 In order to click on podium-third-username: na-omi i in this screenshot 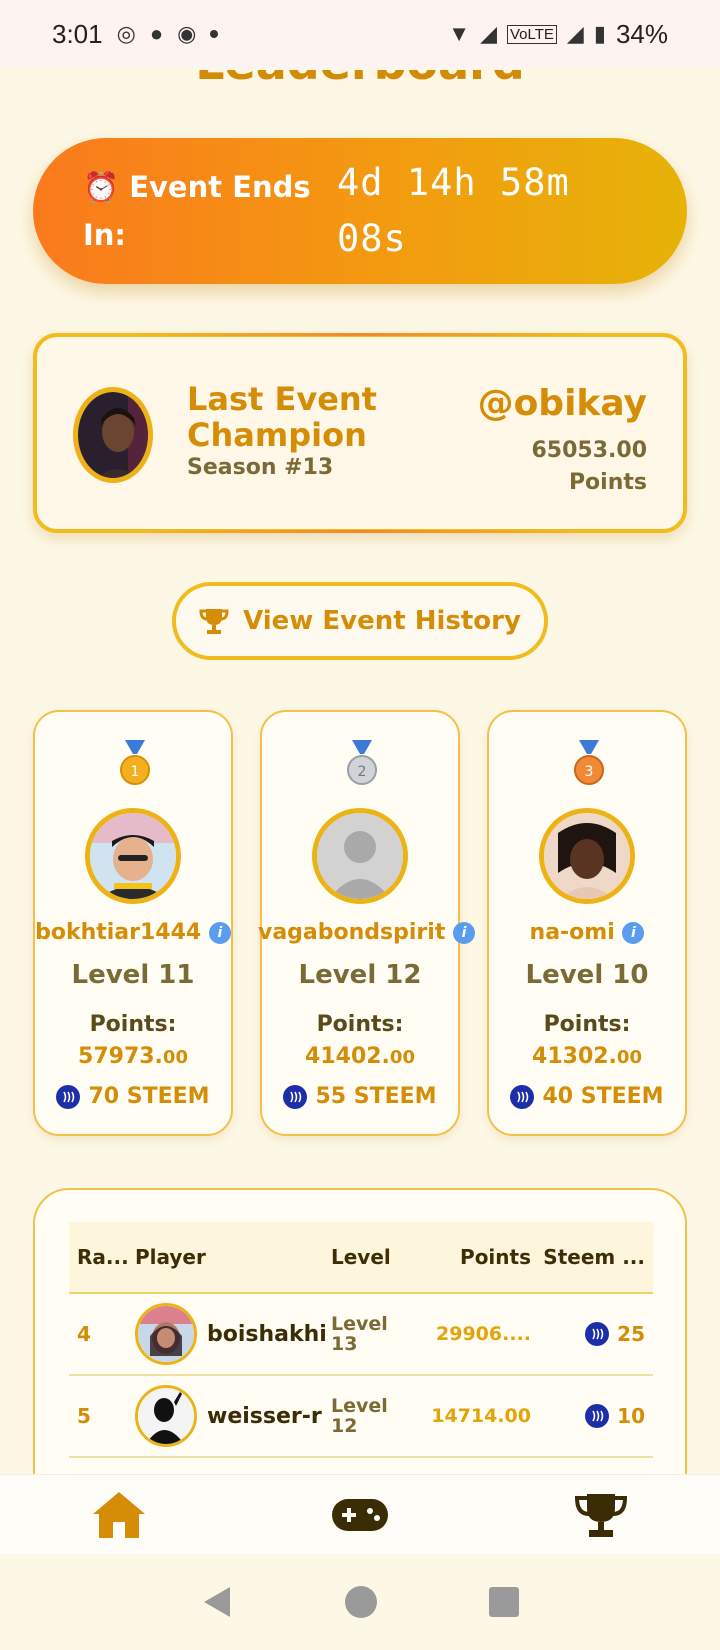, I will do `click(587, 932)`.